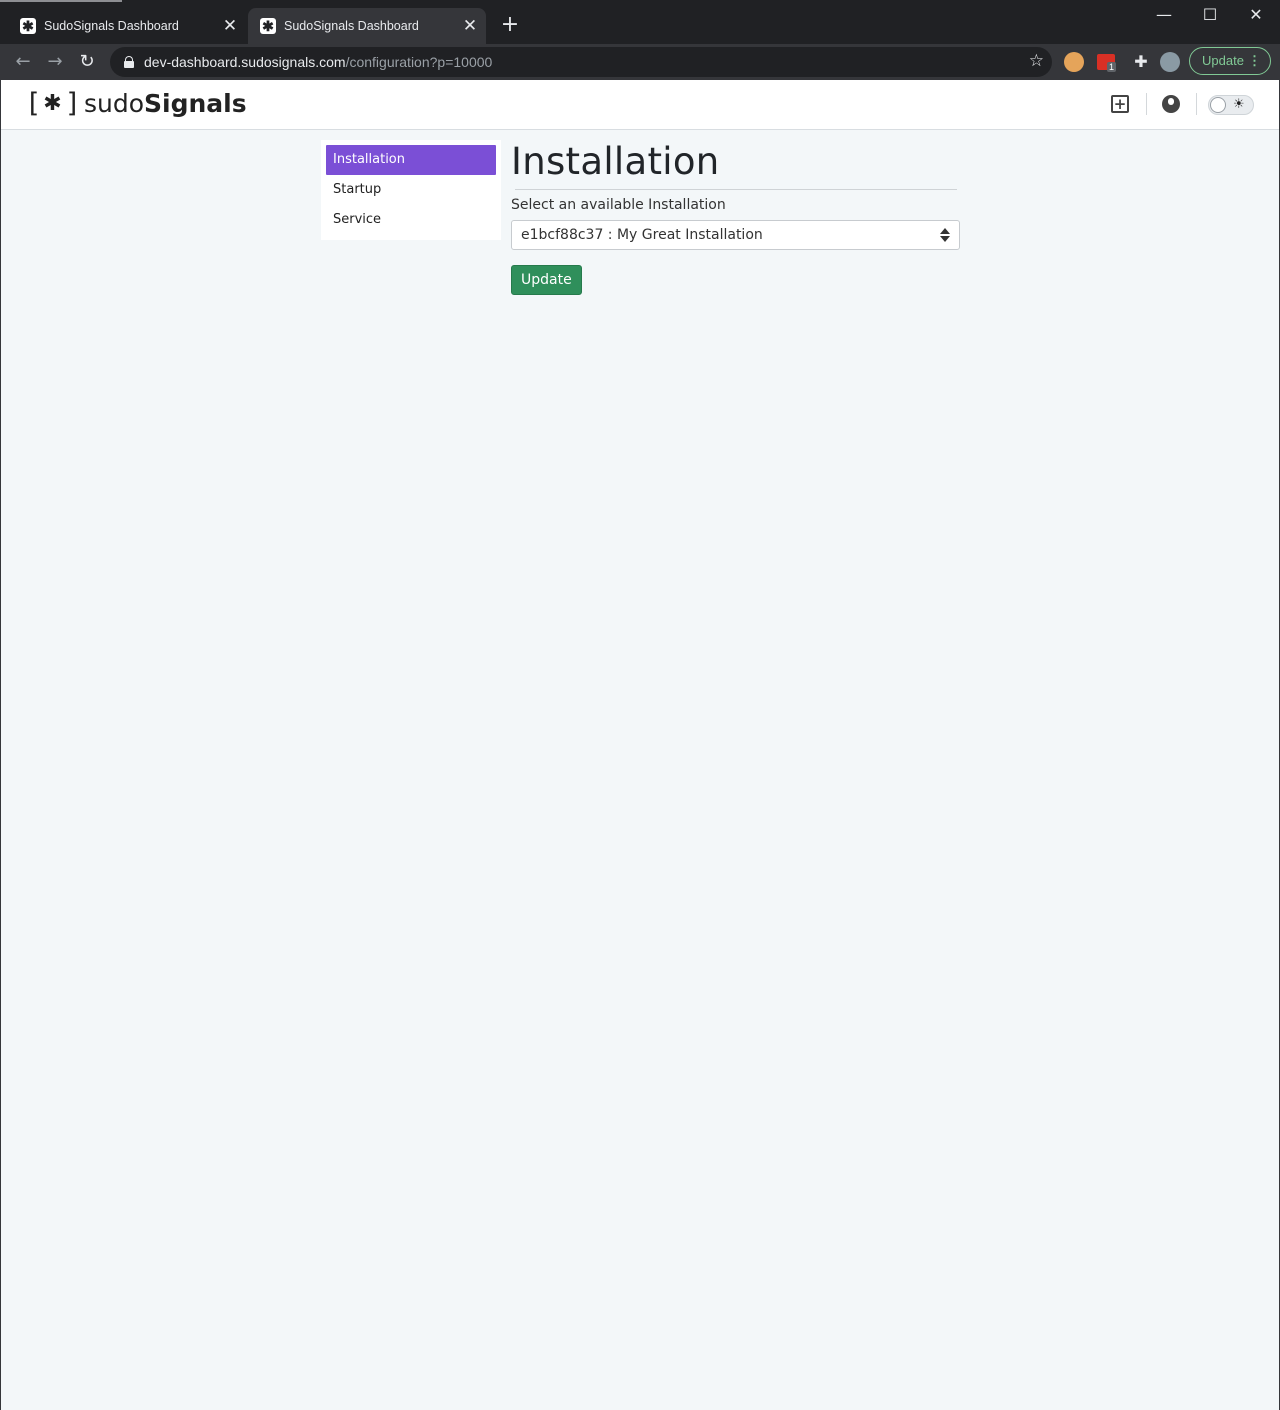  Describe the element at coordinates (546, 280) in the screenshot. I see `update-button: Update` at that location.